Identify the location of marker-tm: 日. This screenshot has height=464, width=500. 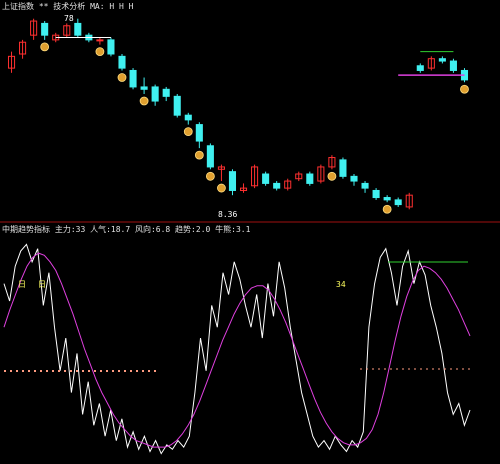
(42, 284).